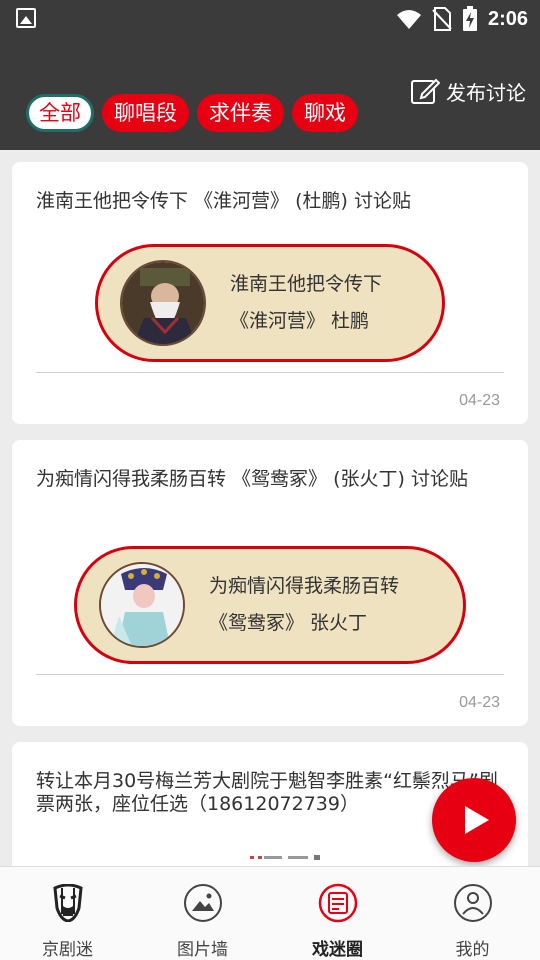 Image resolution: width=540 pixels, height=960 pixels. What do you see at coordinates (337, 950) in the screenshot?
I see `nav-label: 戏迷圈` at bounding box center [337, 950].